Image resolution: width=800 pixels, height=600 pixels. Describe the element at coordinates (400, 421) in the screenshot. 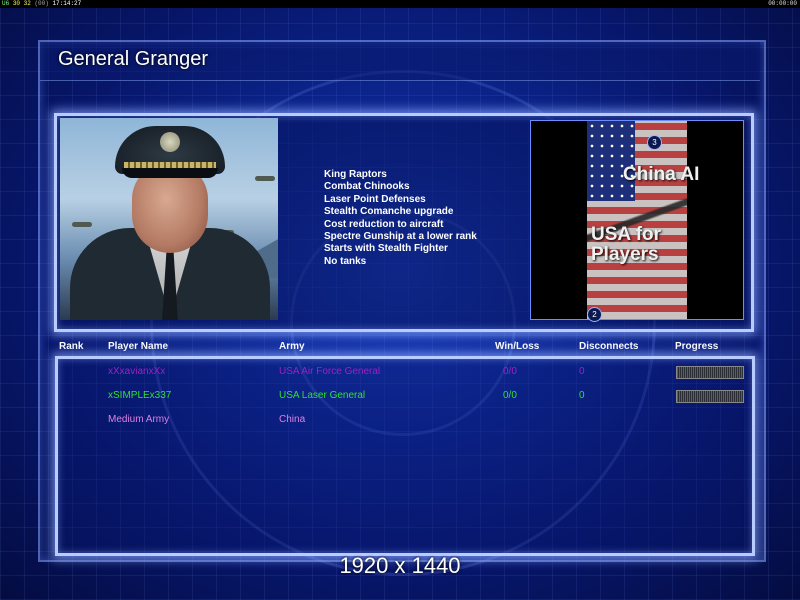

I see `table-row: Medium Army China` at that location.